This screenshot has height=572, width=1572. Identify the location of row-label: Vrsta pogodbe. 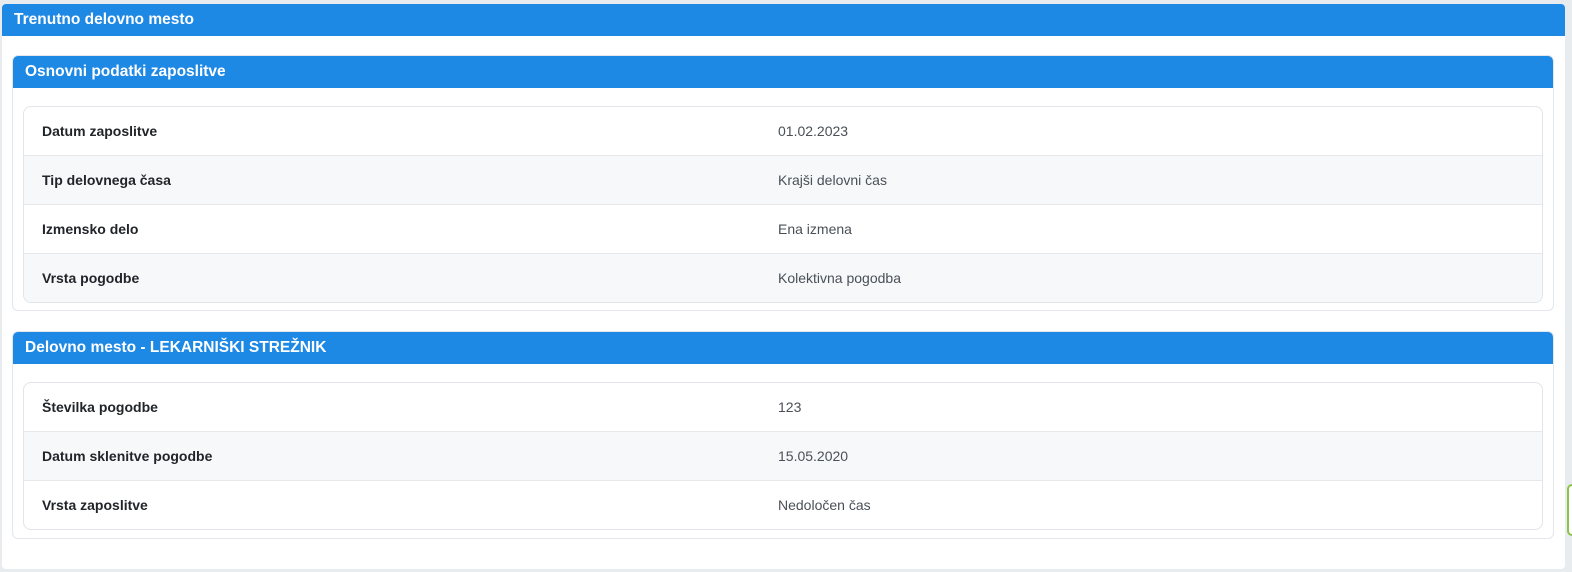
(91, 278).